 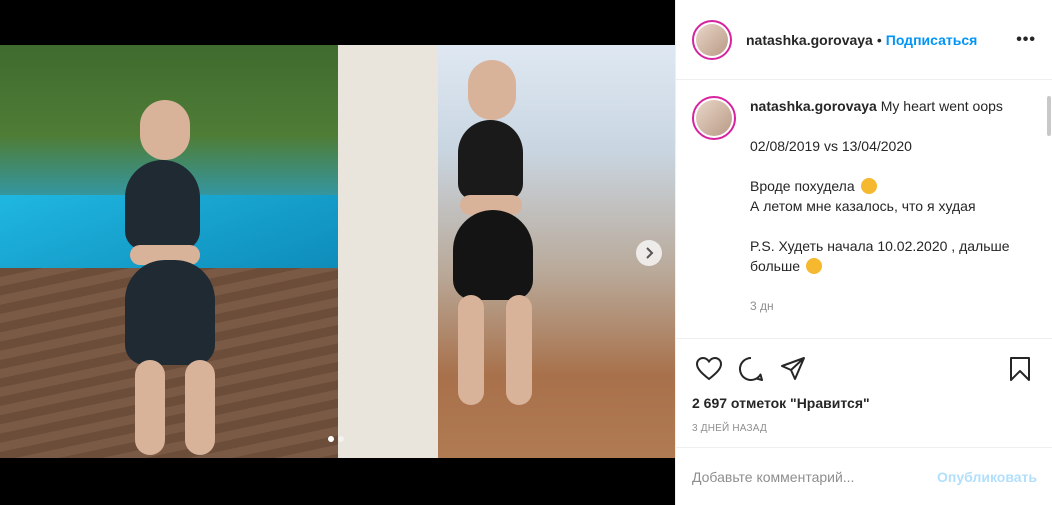 What do you see at coordinates (388, 251) in the screenshot?
I see `wall` at bounding box center [388, 251].